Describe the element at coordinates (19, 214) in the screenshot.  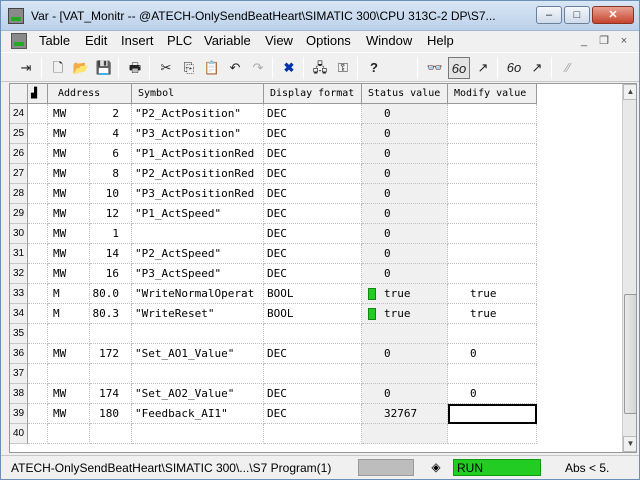
I see `row-number: 29` at that location.